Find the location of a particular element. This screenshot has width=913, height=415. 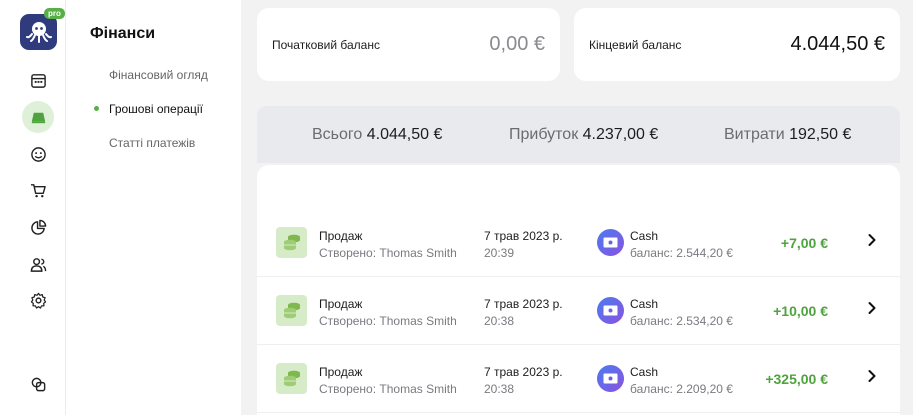

total-summary: Всього 4.044,50 € is located at coordinates (377, 135).